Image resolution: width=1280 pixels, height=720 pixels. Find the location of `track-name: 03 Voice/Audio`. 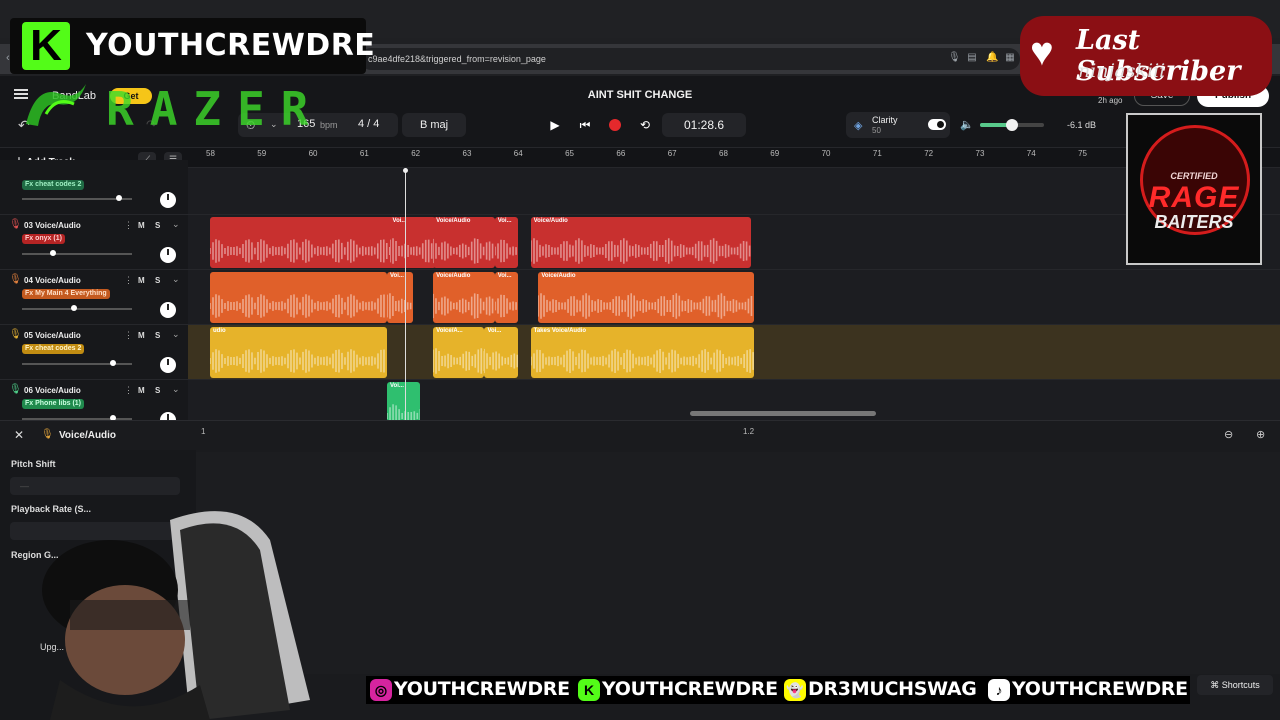

track-name: 03 Voice/Audio is located at coordinates (52, 225).